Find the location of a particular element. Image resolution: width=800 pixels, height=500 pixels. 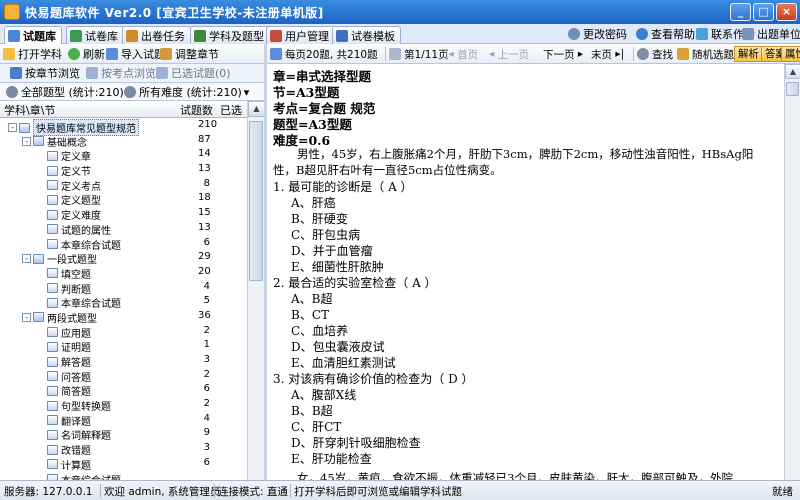

app-icon is located at coordinates (12, 12).